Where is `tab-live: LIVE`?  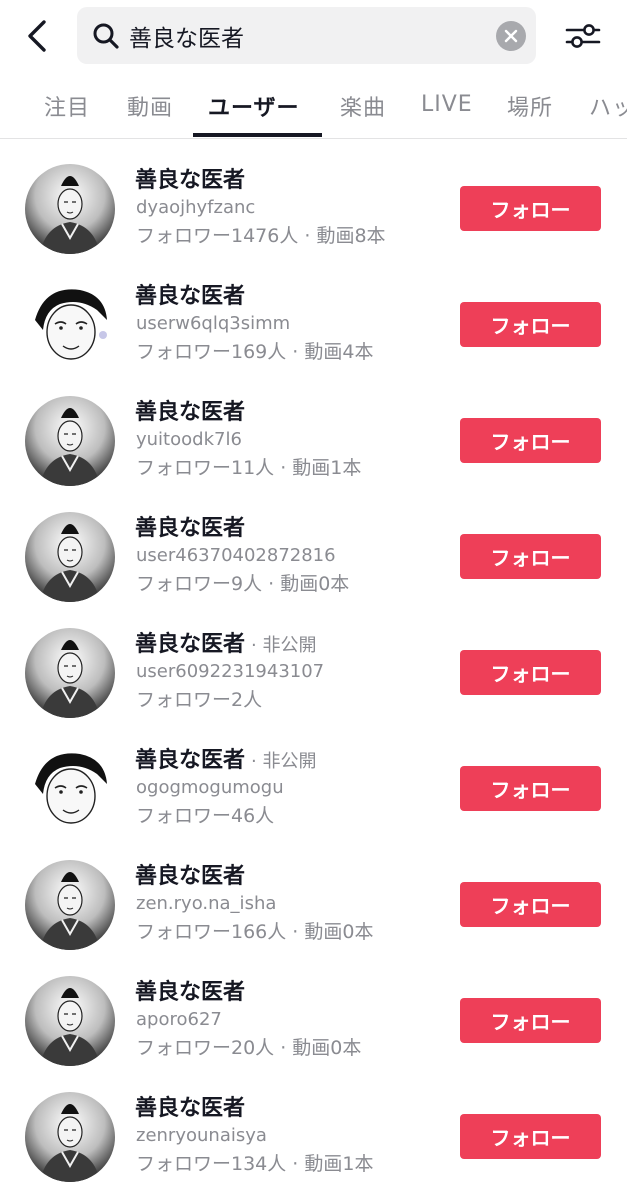
tab-live: LIVE is located at coordinates (447, 104).